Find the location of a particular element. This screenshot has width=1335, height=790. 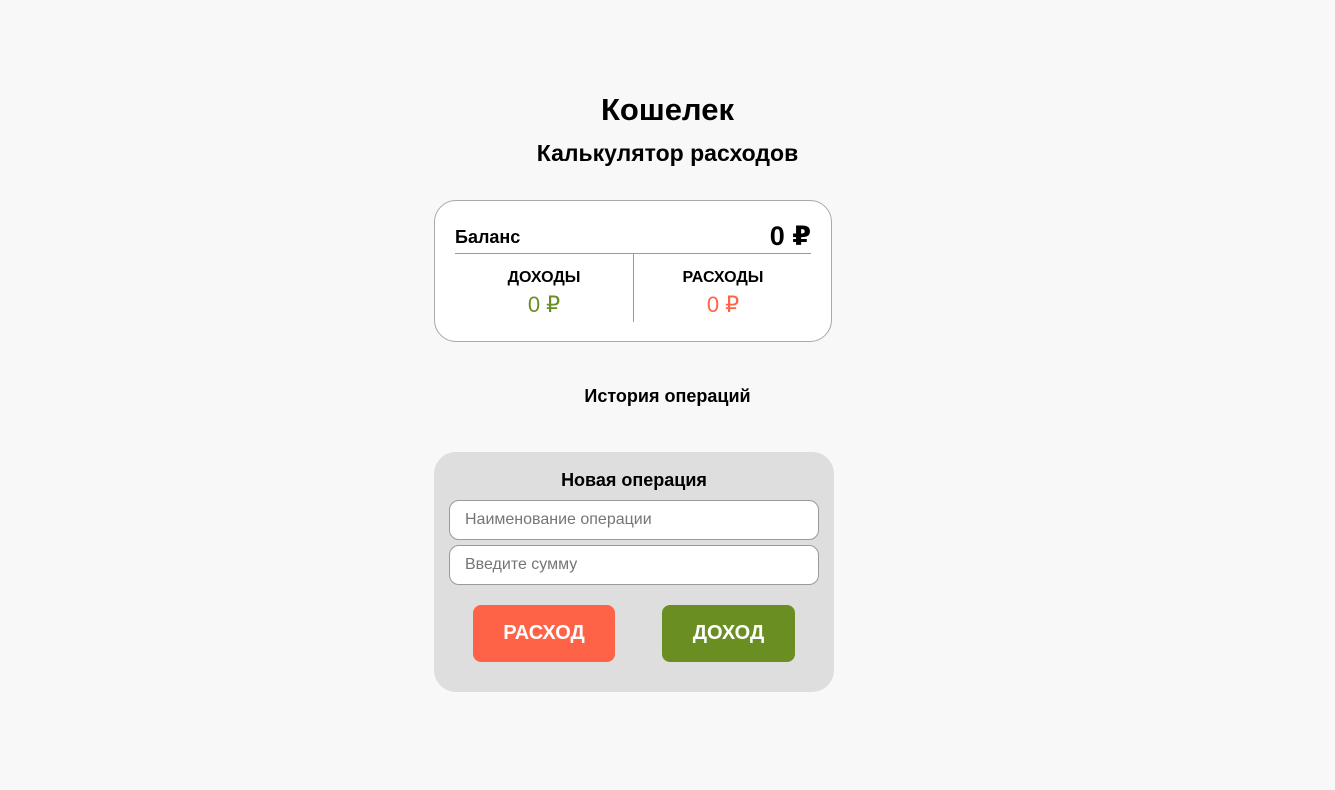

operation-sum-input is located at coordinates (634, 565).